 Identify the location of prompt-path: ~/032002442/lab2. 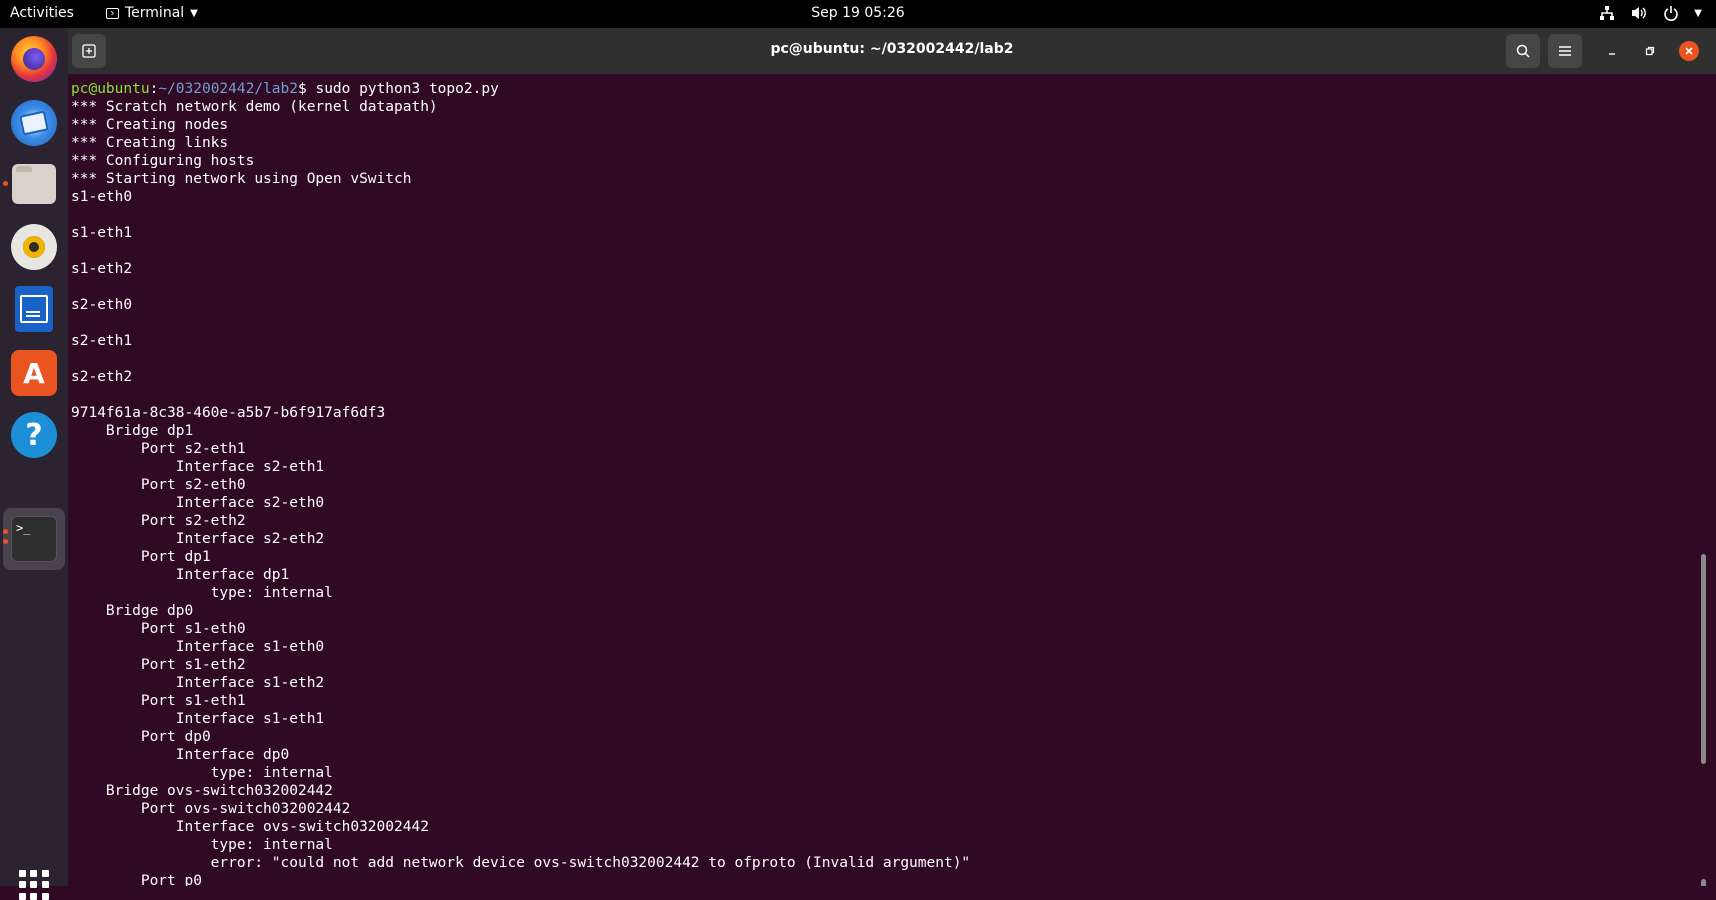
(228, 89).